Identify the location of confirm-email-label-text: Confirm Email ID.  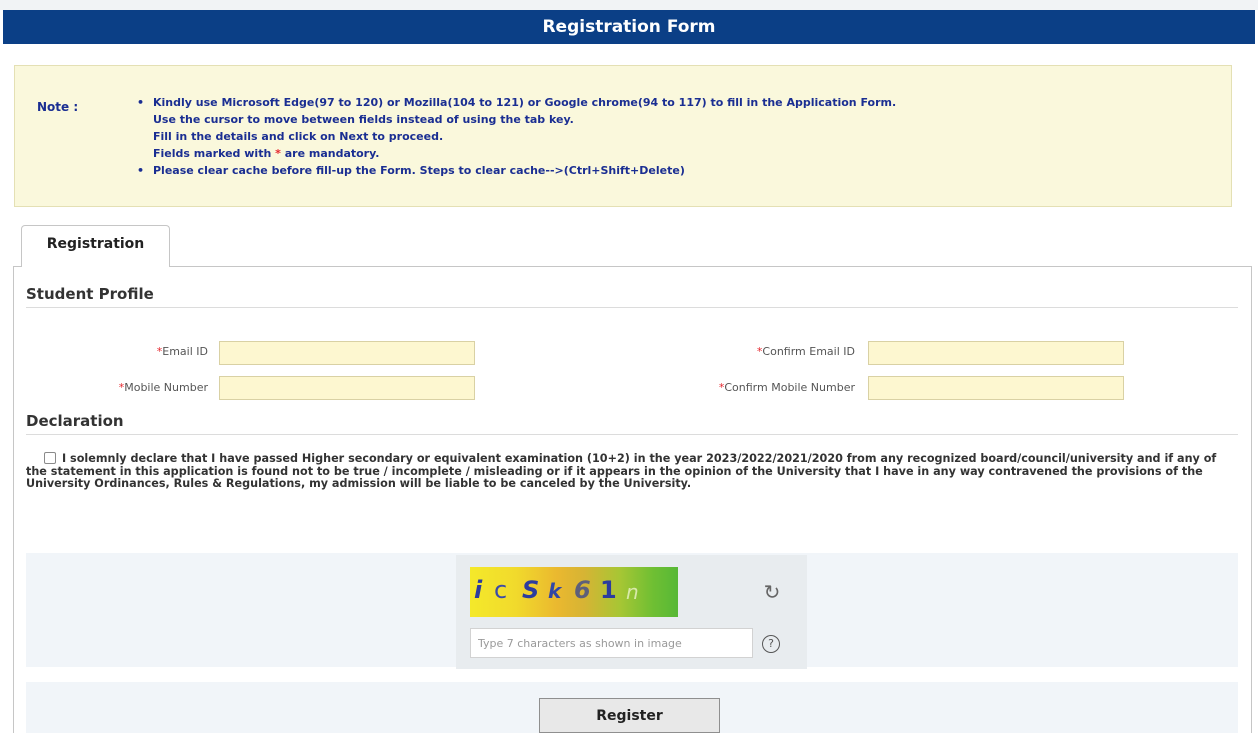
(808, 351).